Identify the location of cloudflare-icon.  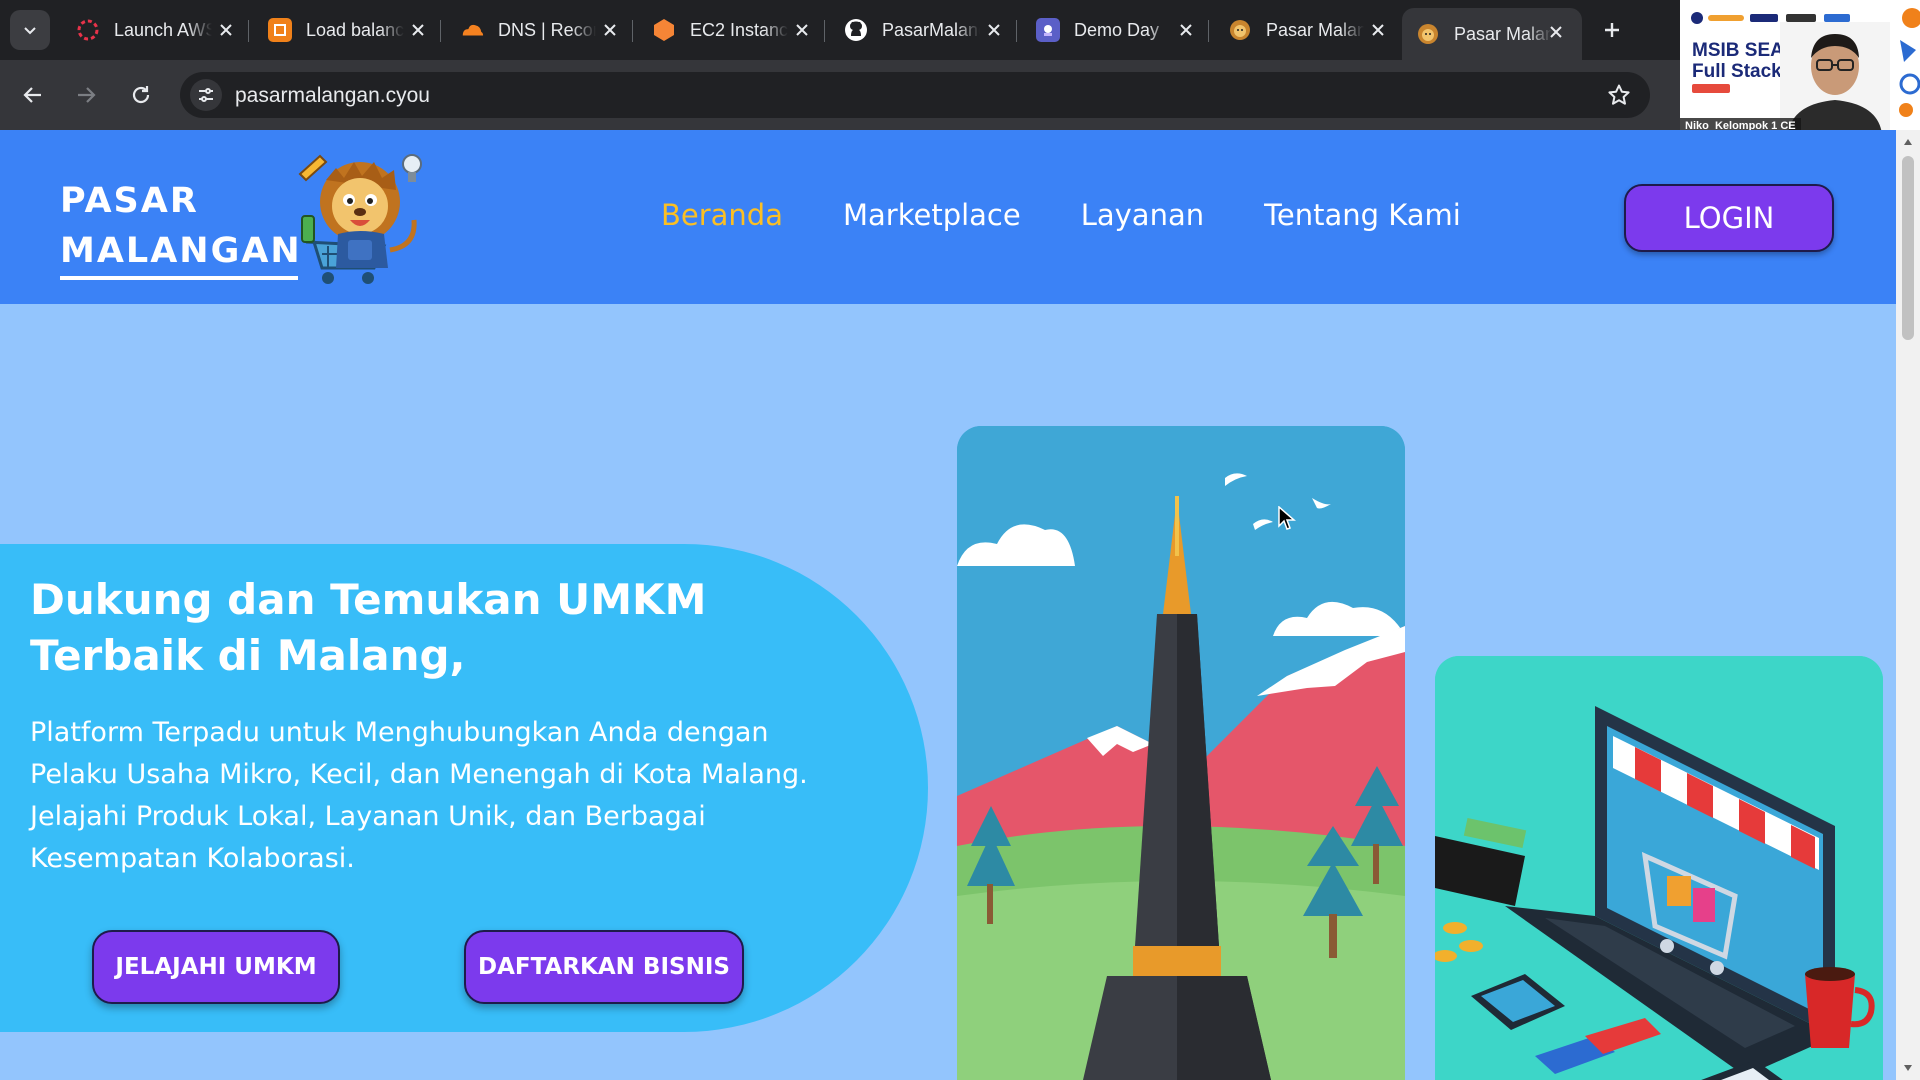
(472, 30).